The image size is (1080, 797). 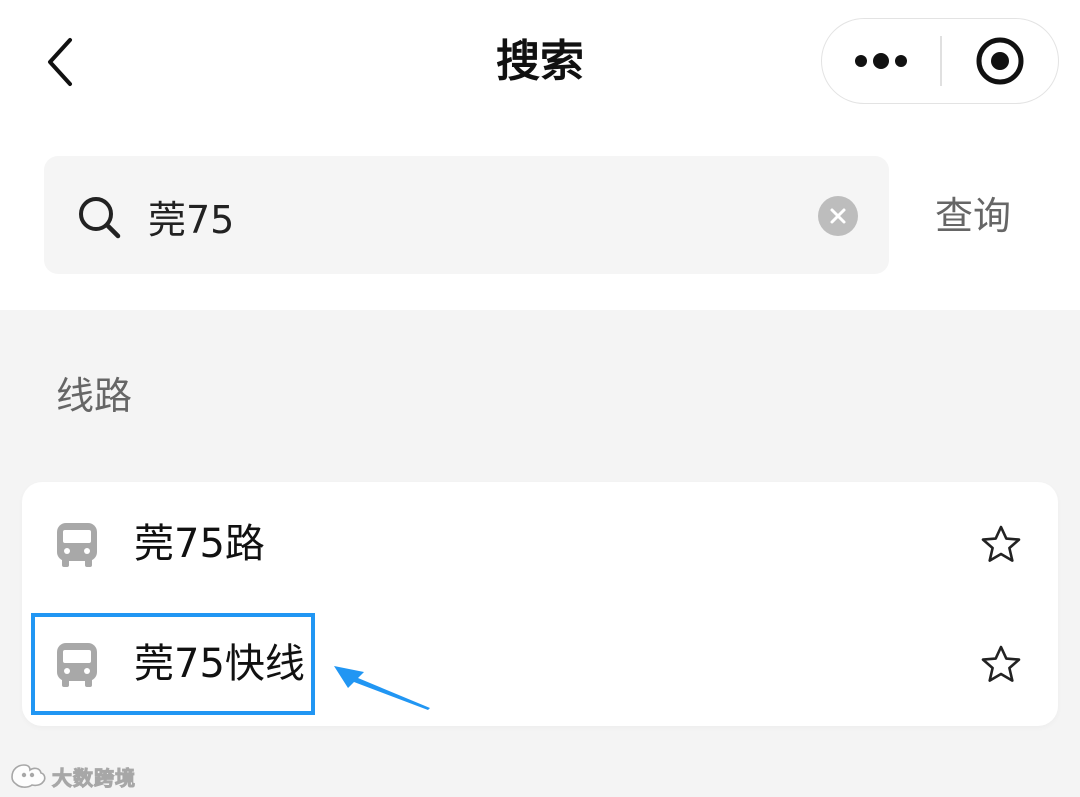 I want to click on route-name: 莞75快线, so click(x=219, y=664).